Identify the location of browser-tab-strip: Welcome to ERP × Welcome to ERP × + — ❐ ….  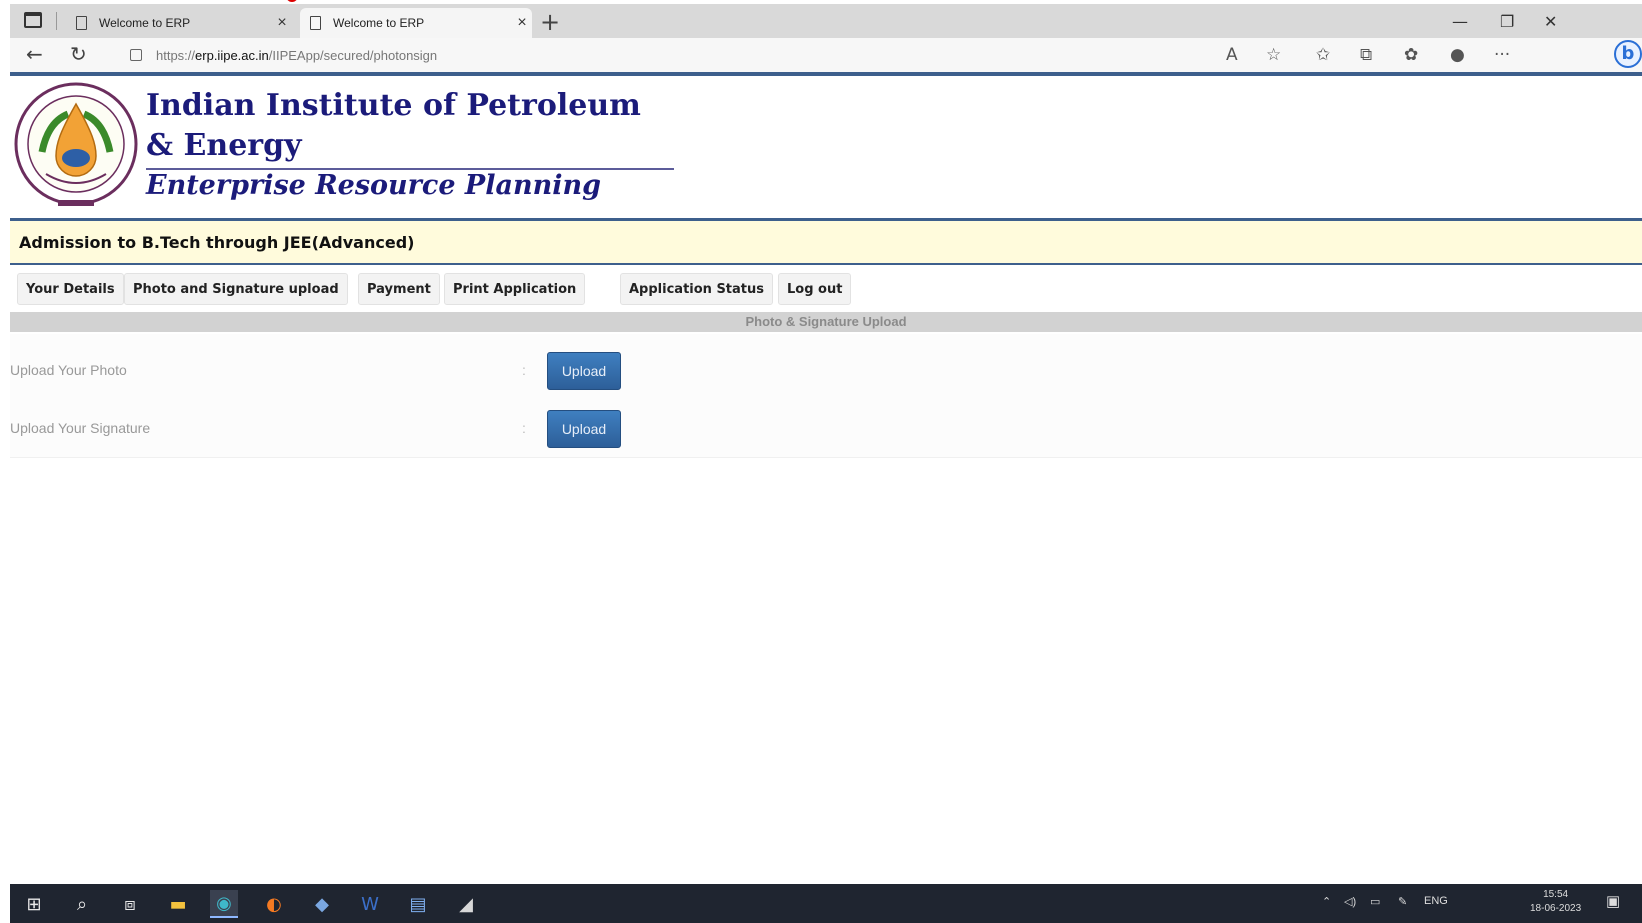
(826, 21).